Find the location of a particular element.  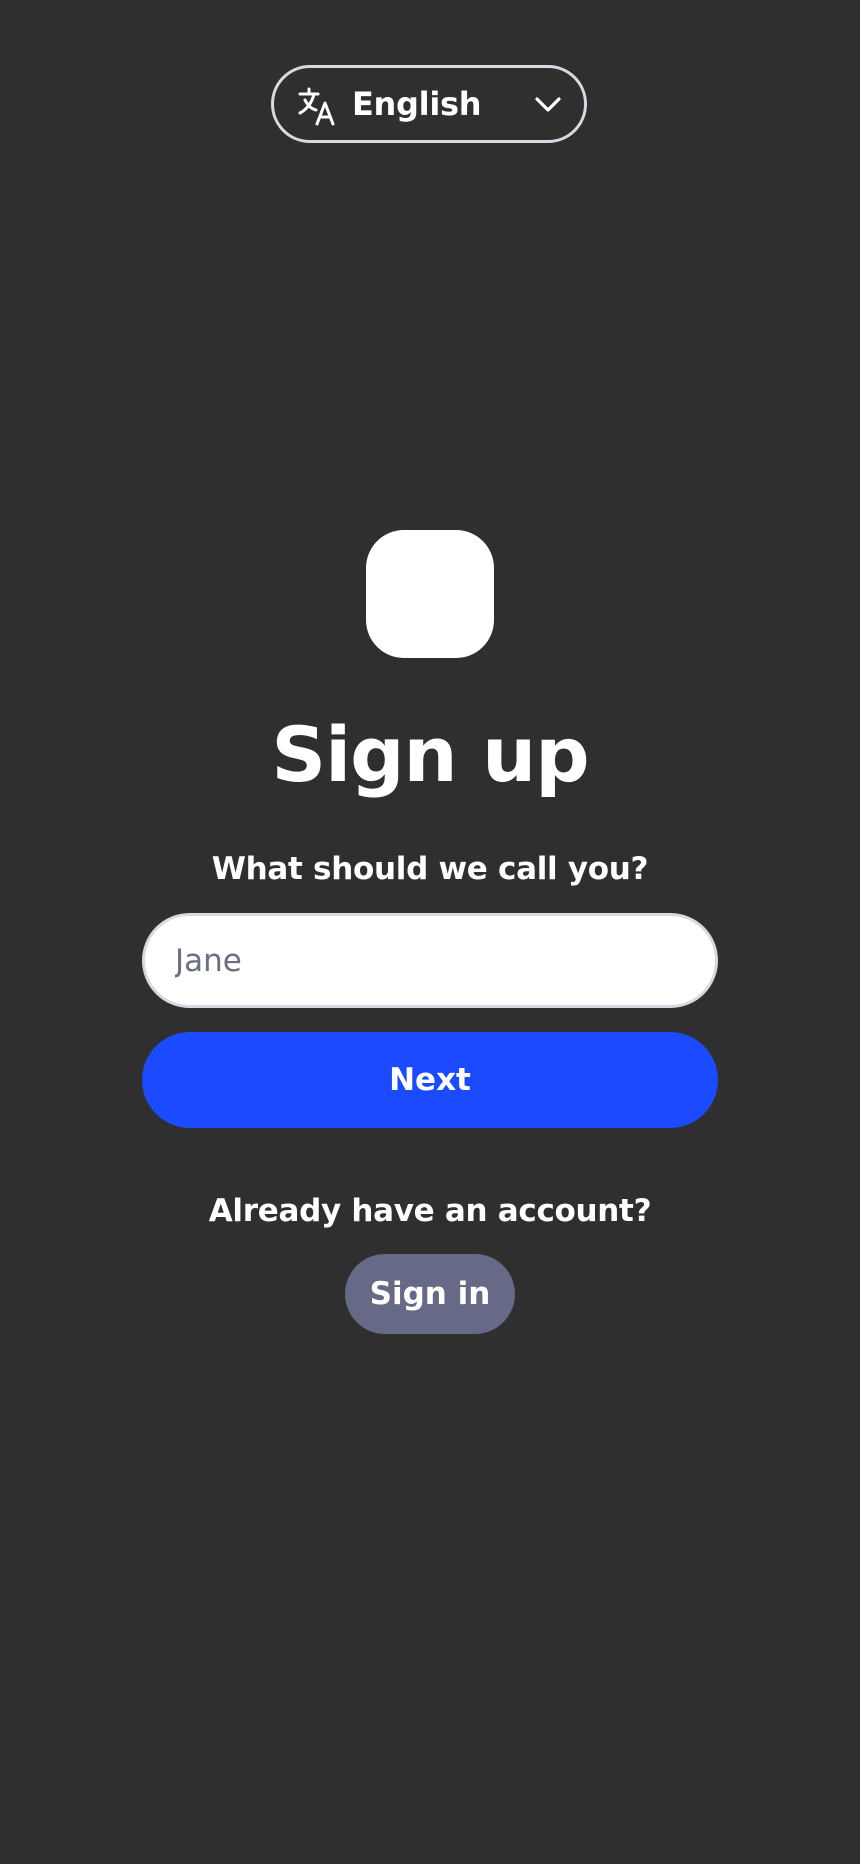

language-selector: English is located at coordinates (429, 104).